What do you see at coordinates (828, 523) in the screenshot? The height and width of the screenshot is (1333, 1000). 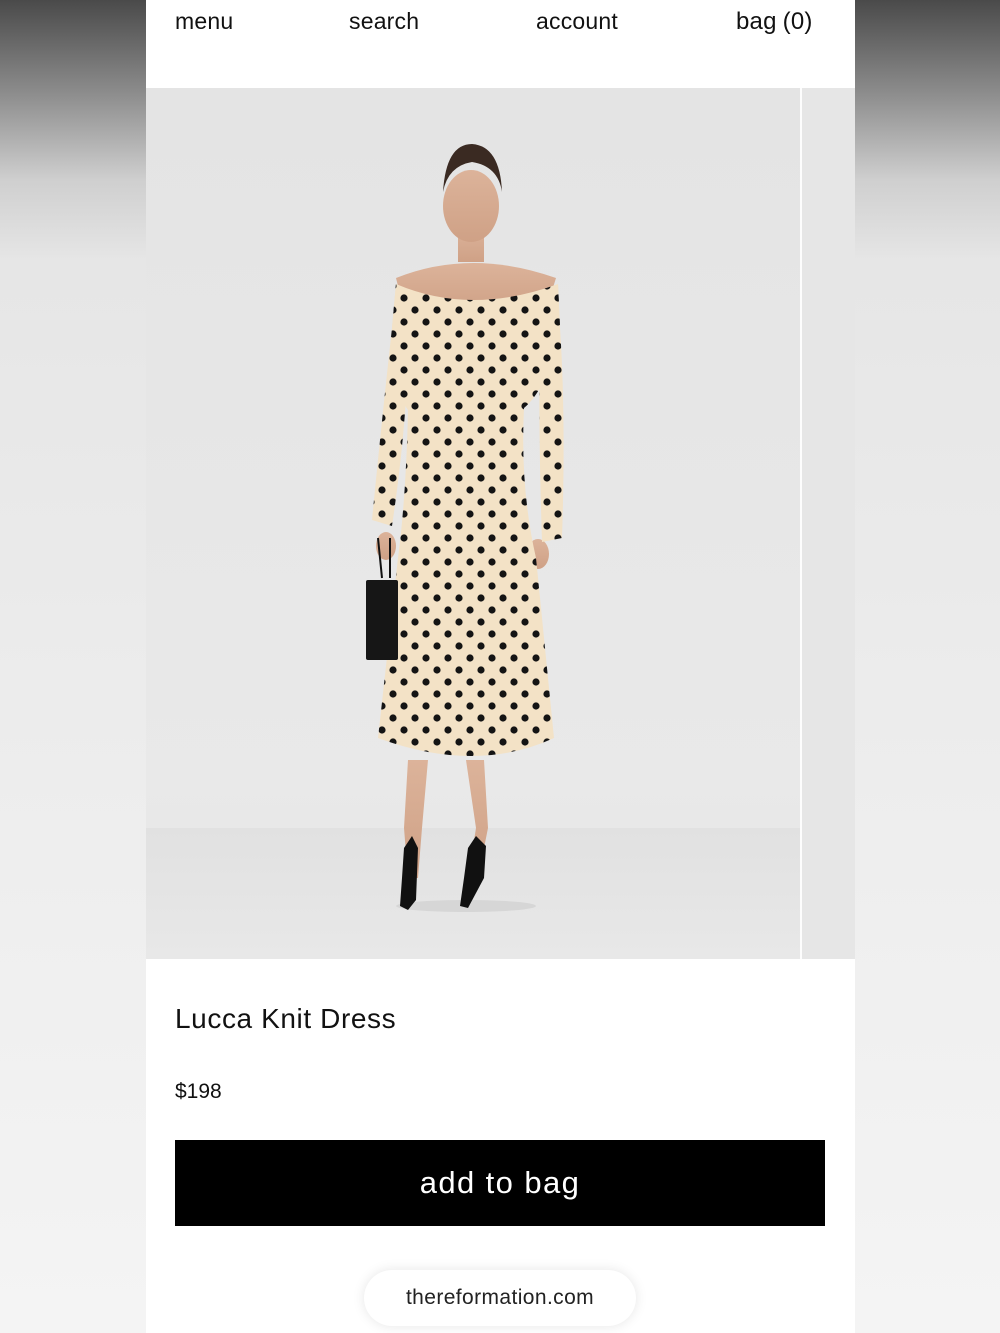 I see `next-image-peek` at bounding box center [828, 523].